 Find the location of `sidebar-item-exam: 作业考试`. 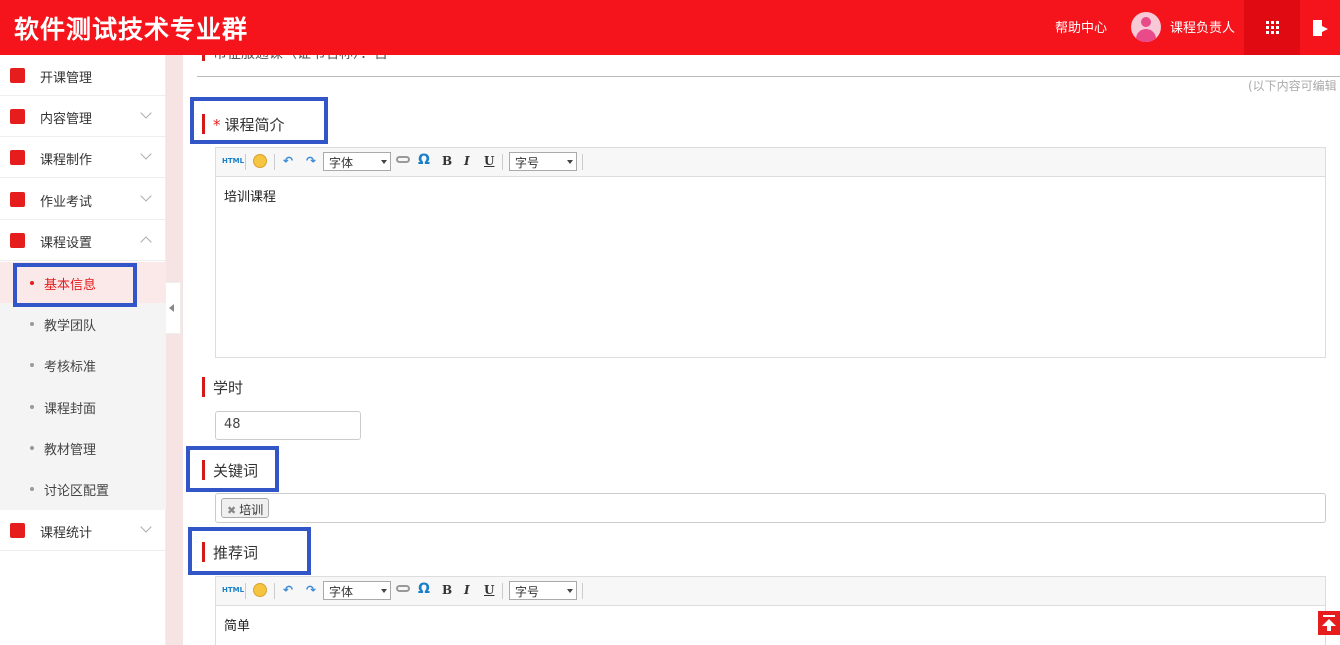

sidebar-item-exam: 作业考试 is located at coordinates (83, 199).